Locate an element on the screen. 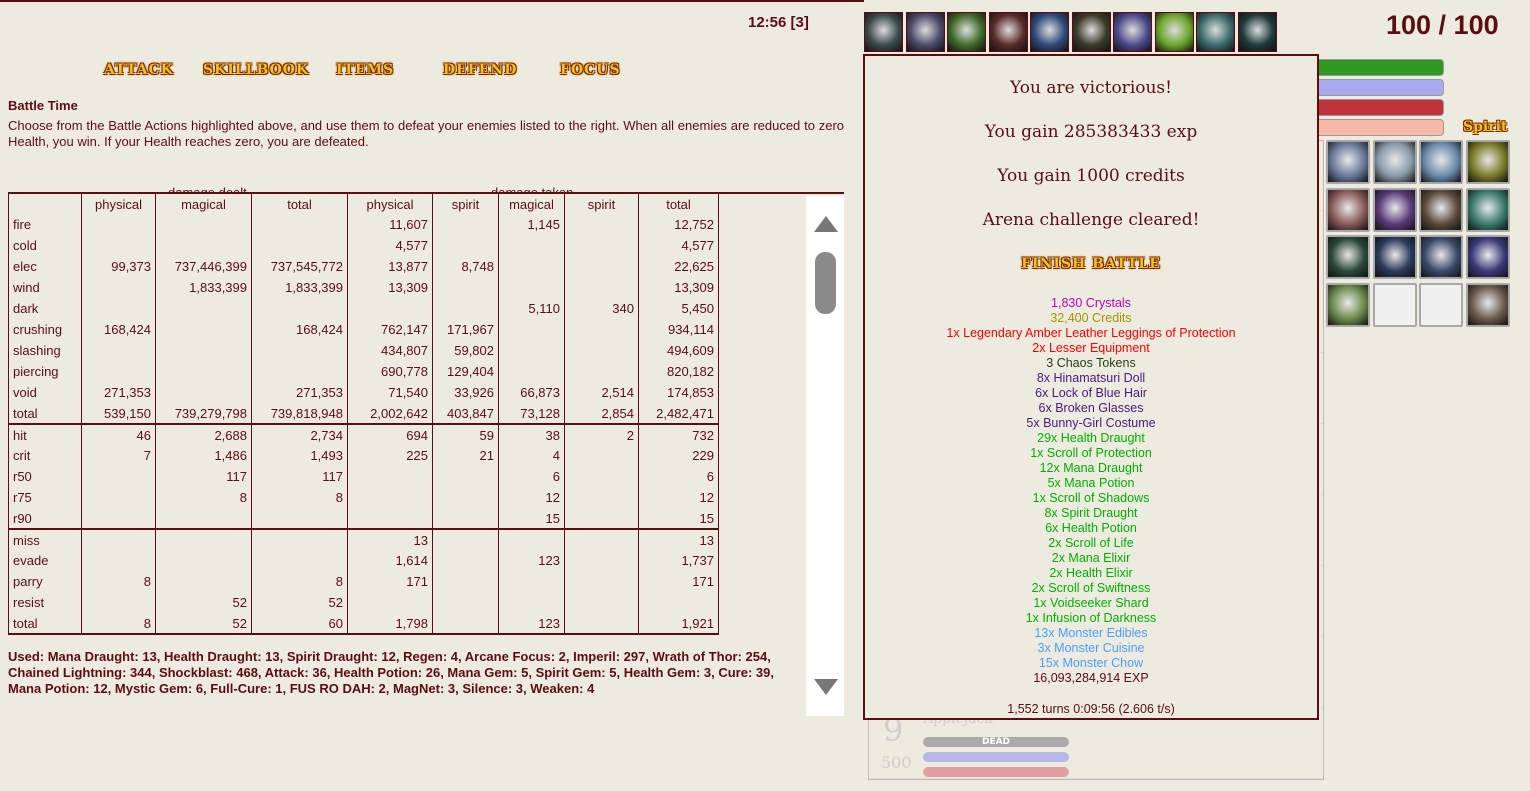 This screenshot has width=1530, height=791. loot-item: 12x Mana Draught is located at coordinates (1091, 468).